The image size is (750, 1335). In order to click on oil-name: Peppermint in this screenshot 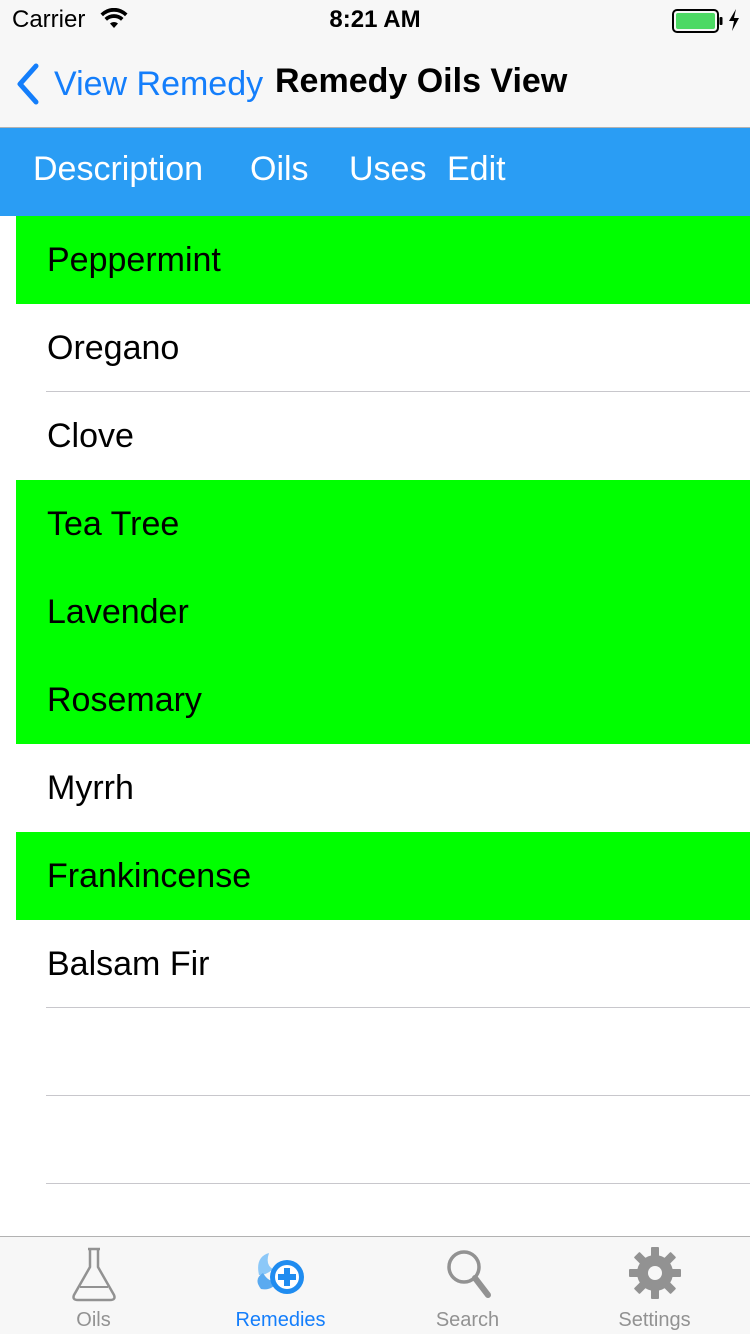, I will do `click(134, 260)`.